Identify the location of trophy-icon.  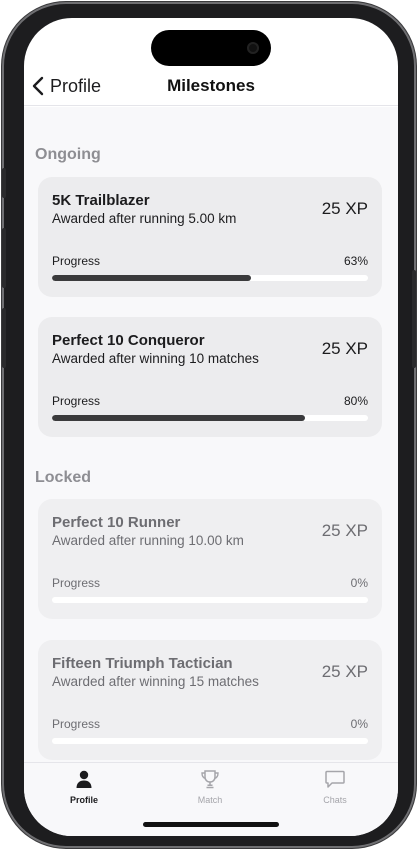
(210, 779).